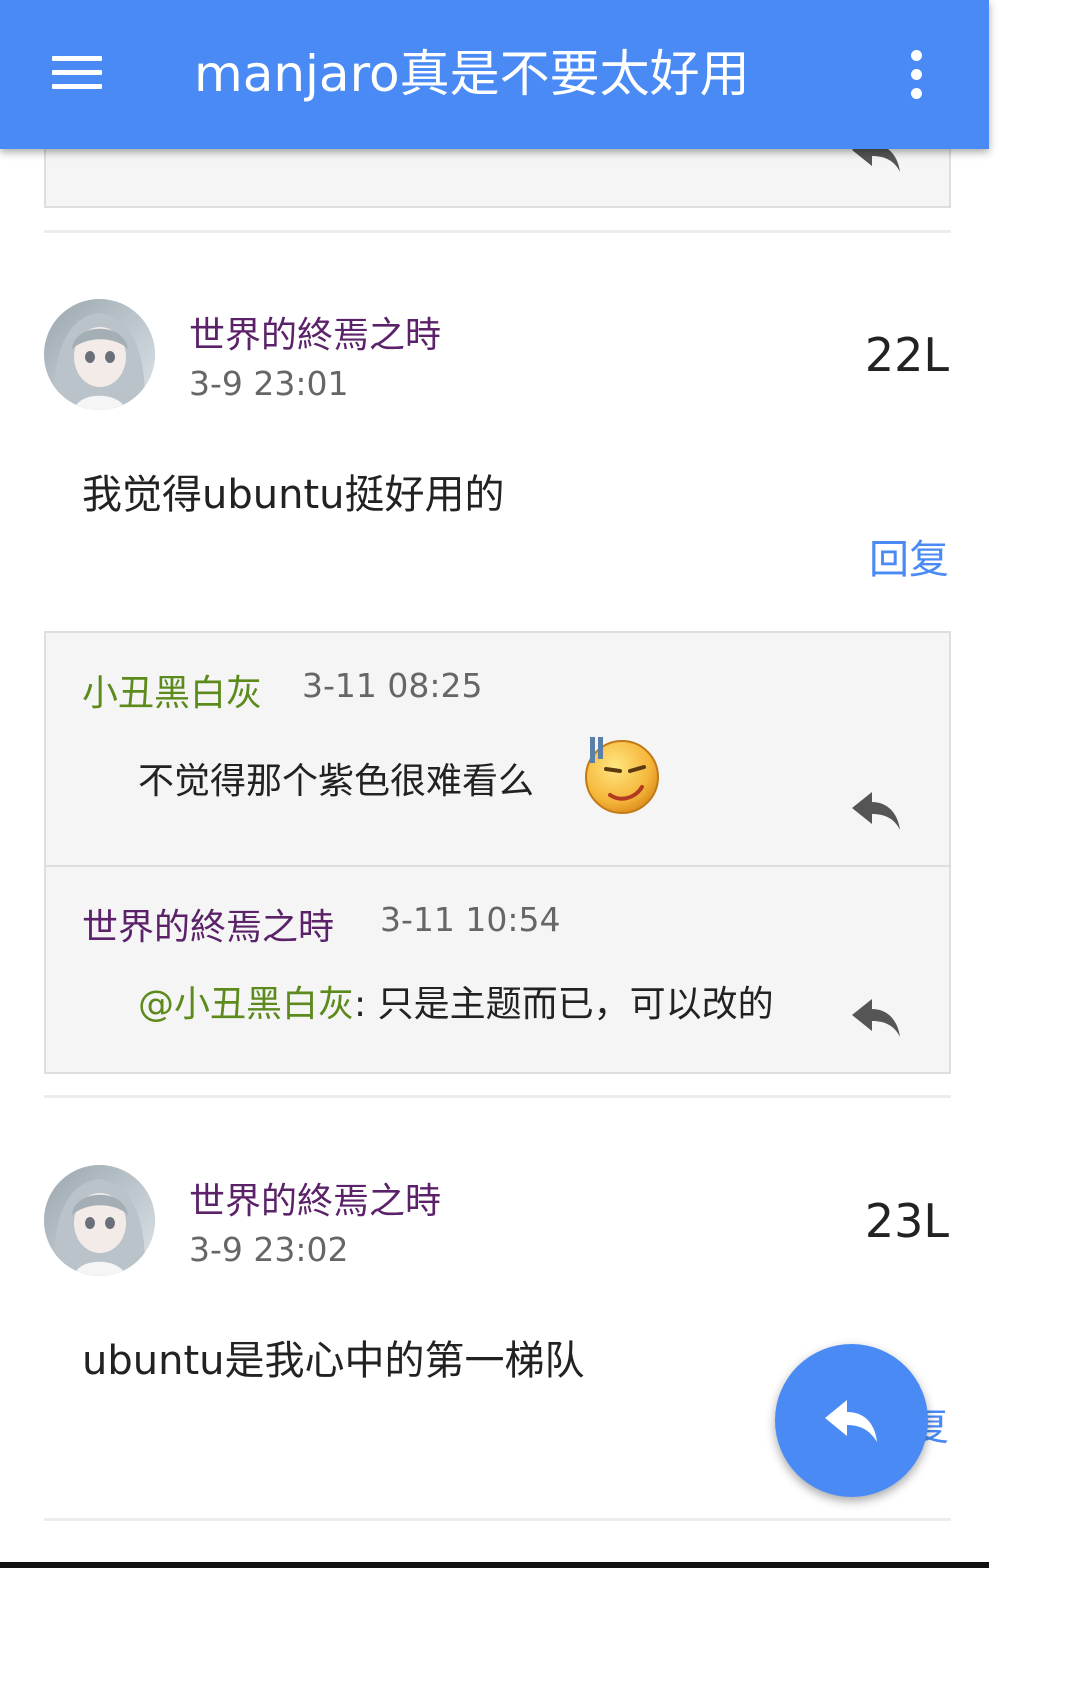 The image size is (1073, 1702). What do you see at coordinates (269, 1249) in the screenshot?
I see `post-time: 3-9 23:02` at bounding box center [269, 1249].